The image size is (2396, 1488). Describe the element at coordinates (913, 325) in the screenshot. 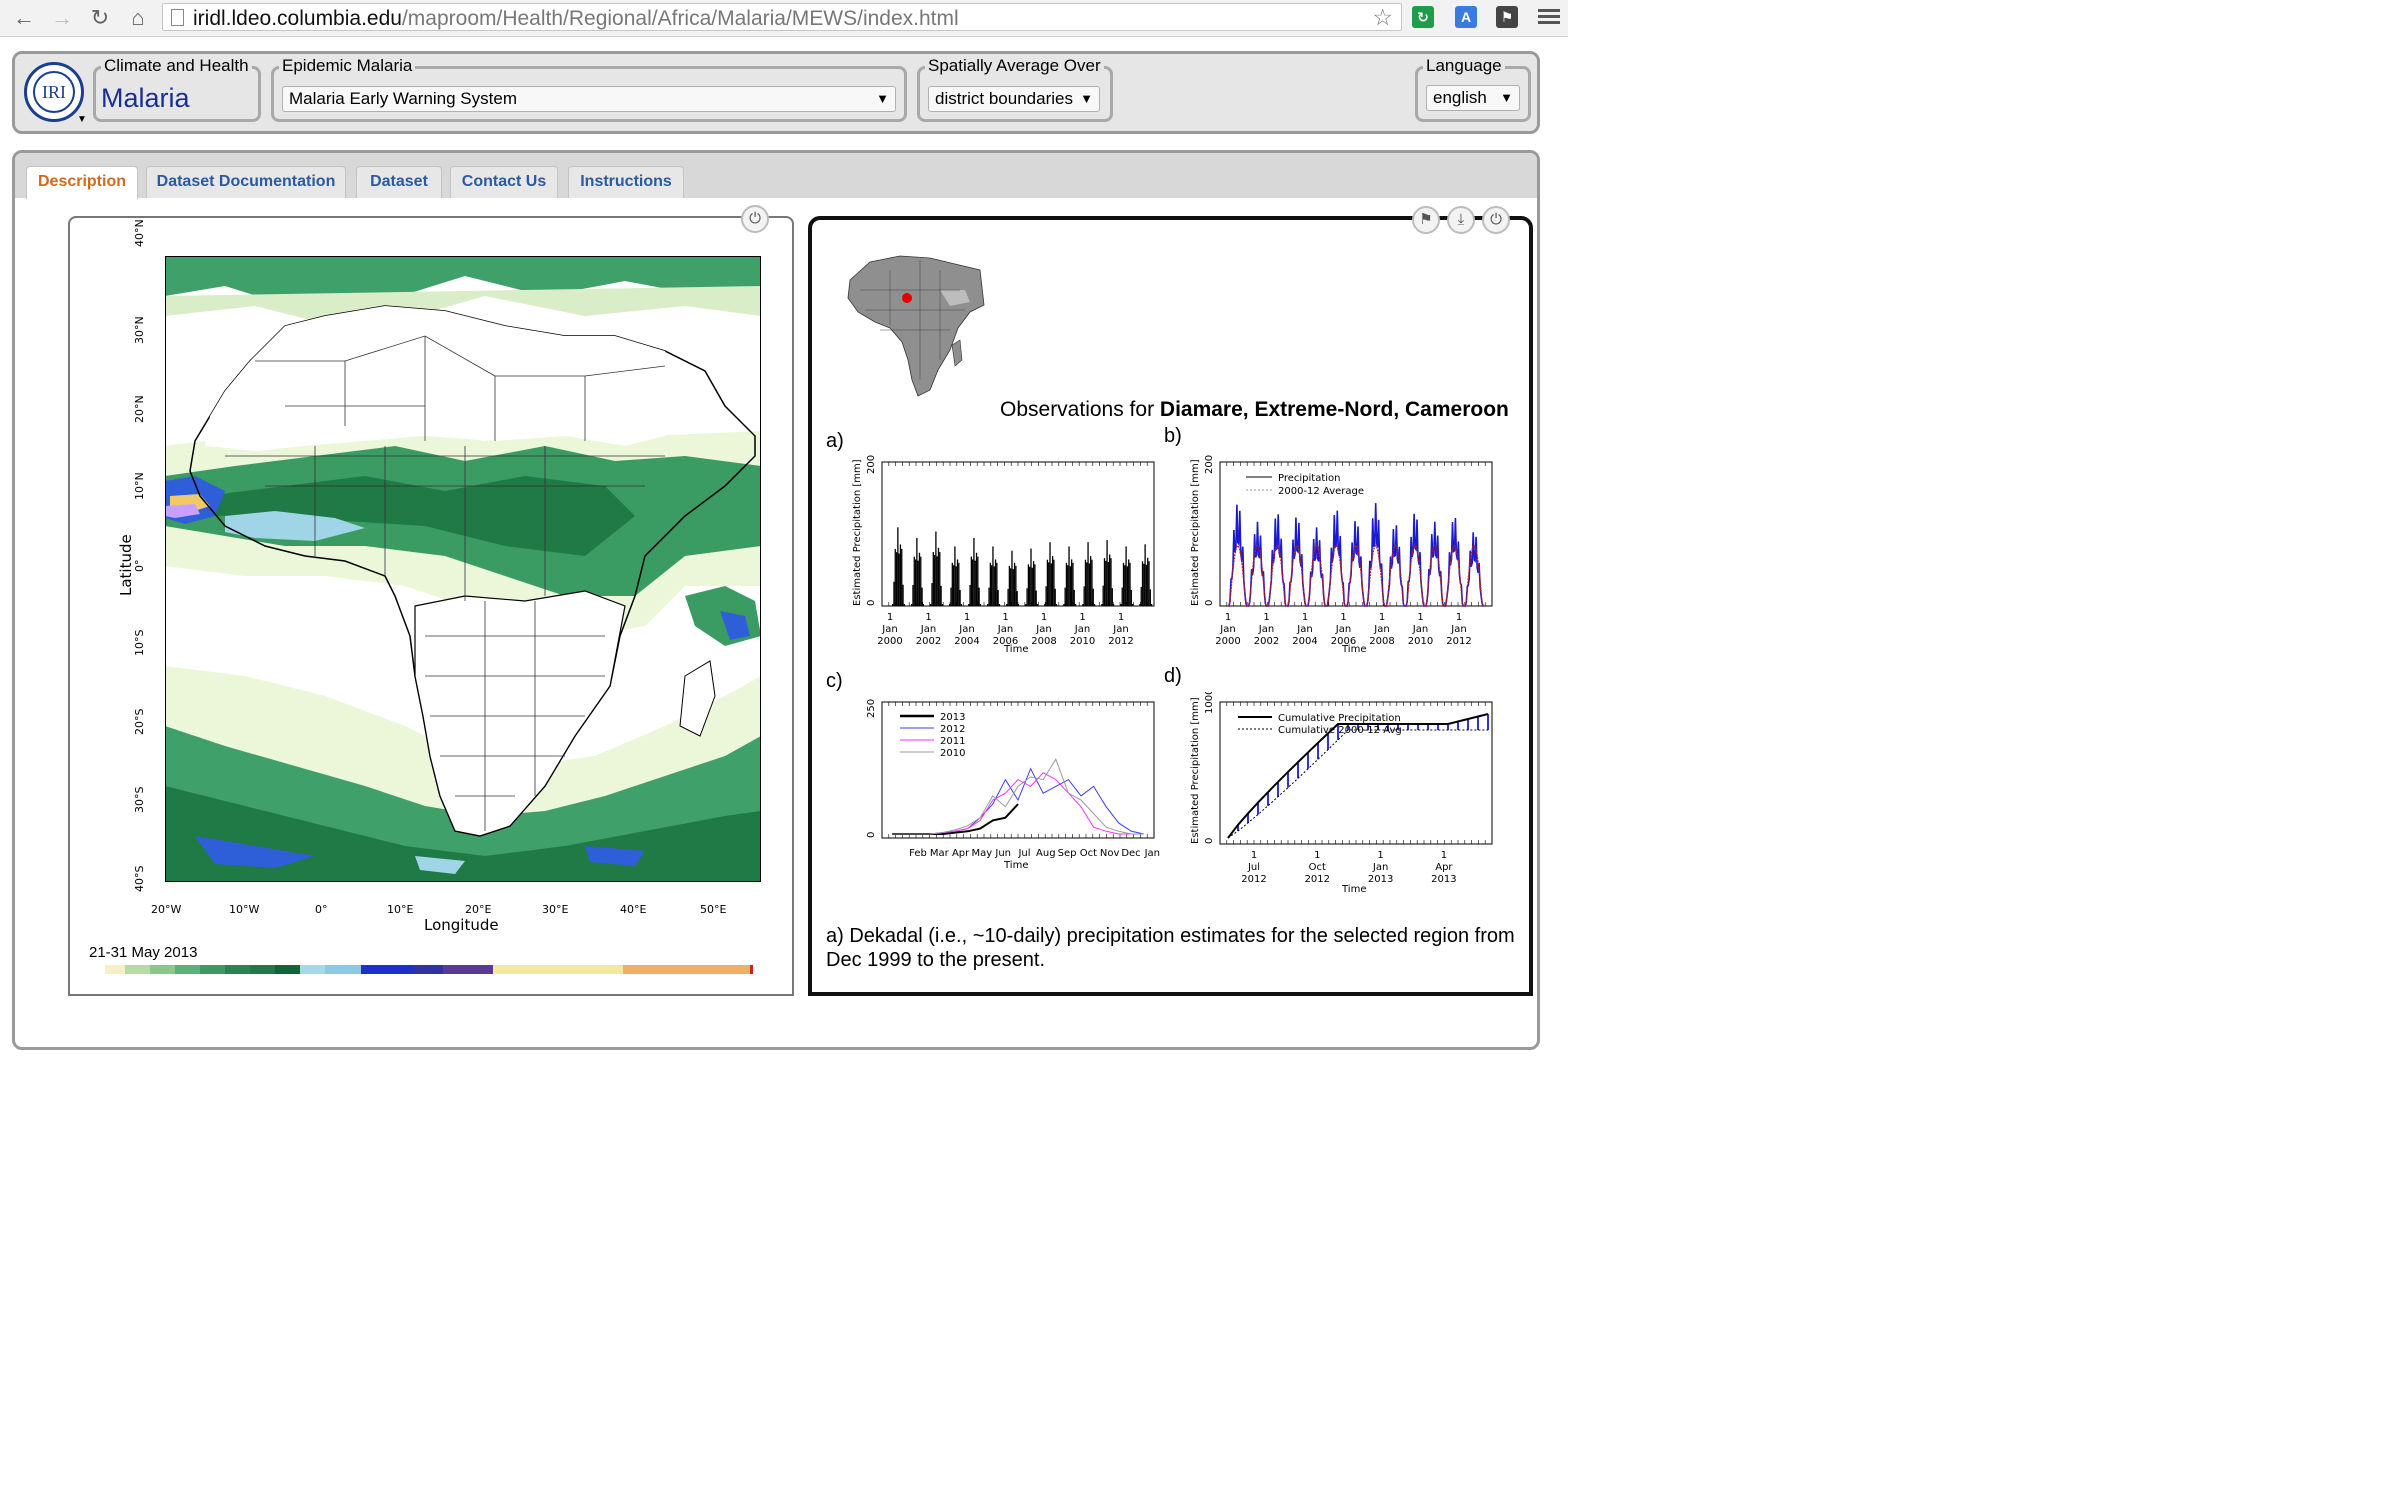

I see `locator-map` at that location.